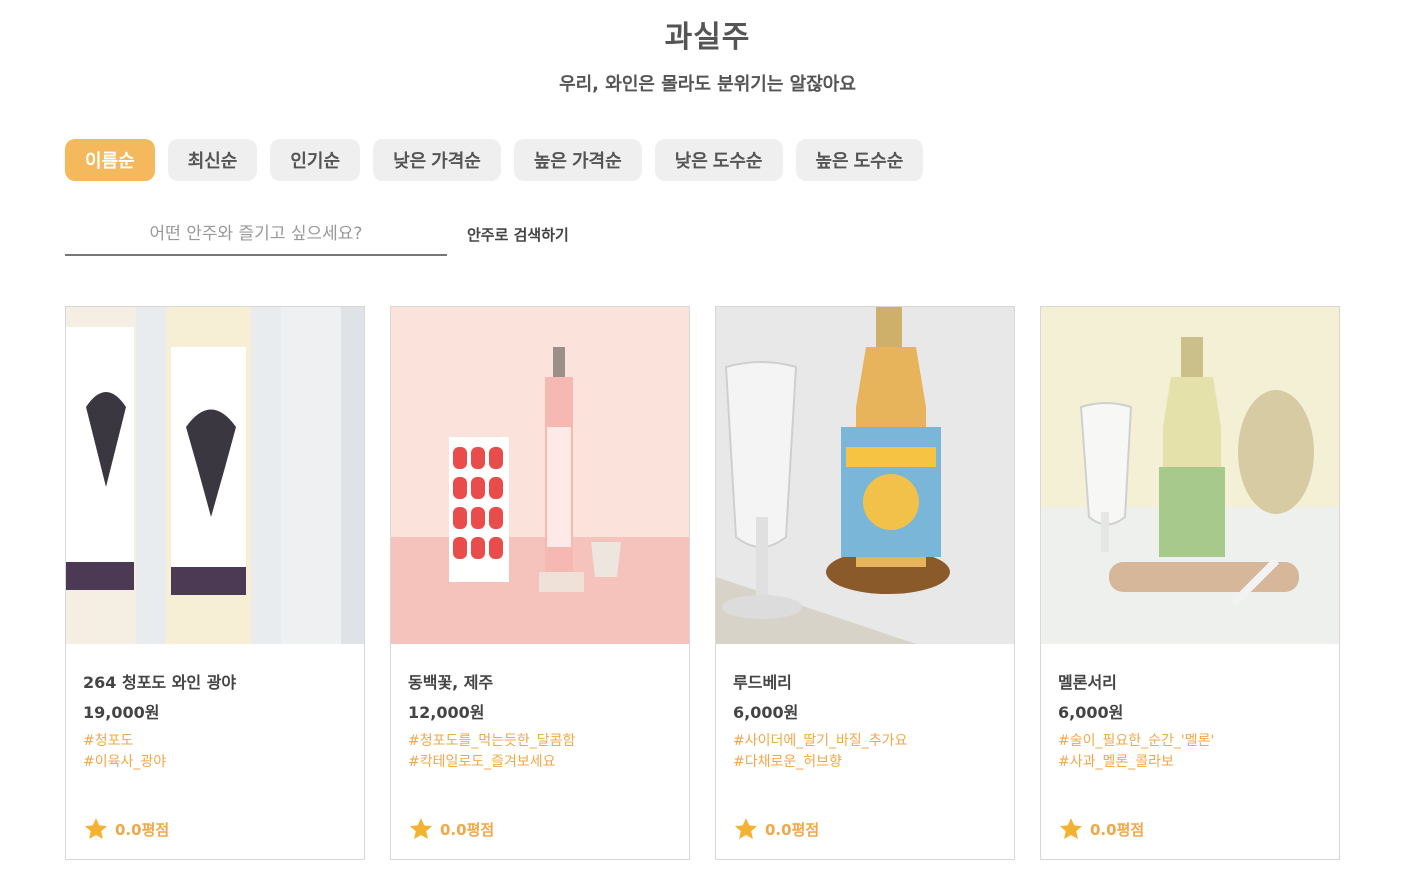 This screenshot has height=891, width=1415. What do you see at coordinates (446, 712) in the screenshot?
I see `product-price: 12,000원` at bounding box center [446, 712].